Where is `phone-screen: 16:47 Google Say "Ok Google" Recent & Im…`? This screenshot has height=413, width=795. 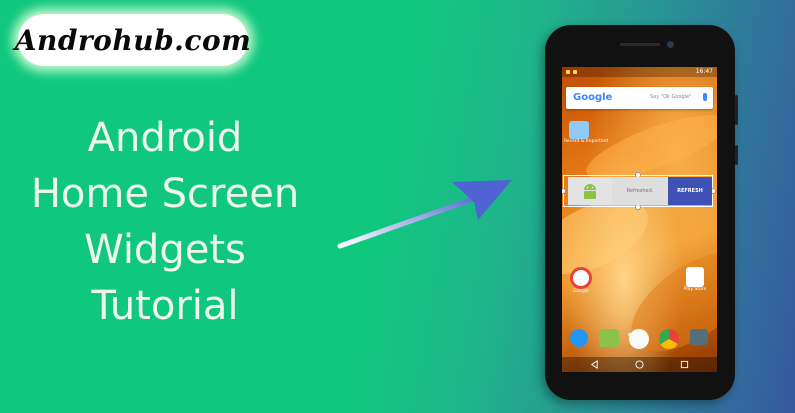 phone-screen: 16:47 Google Say "Ok Google" Recent & Im… is located at coordinates (639, 219).